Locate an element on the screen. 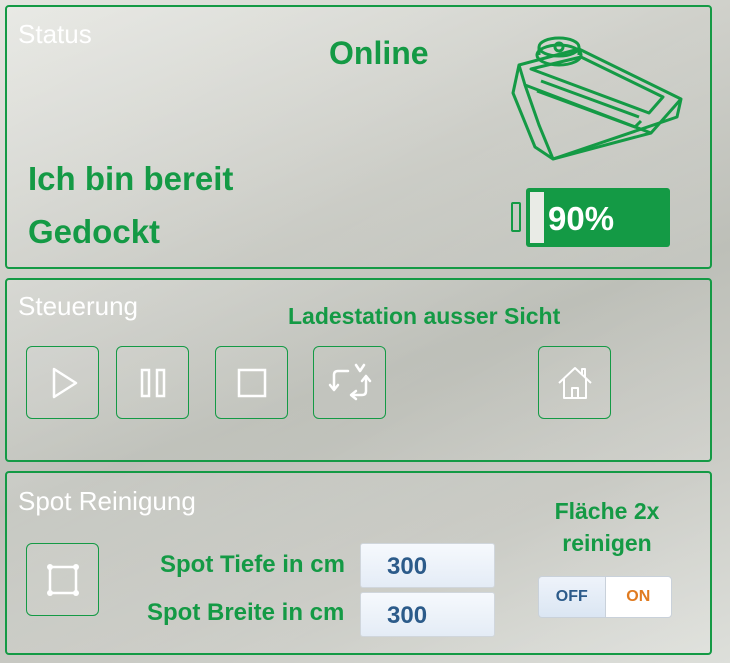 The width and height of the screenshot is (730, 663). stop-button is located at coordinates (251, 382).